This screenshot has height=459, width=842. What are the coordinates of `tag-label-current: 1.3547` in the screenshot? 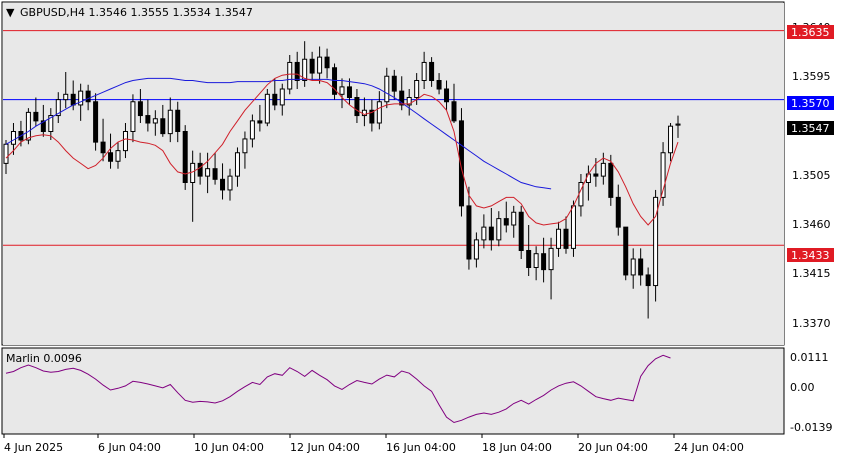 It's located at (810, 128).